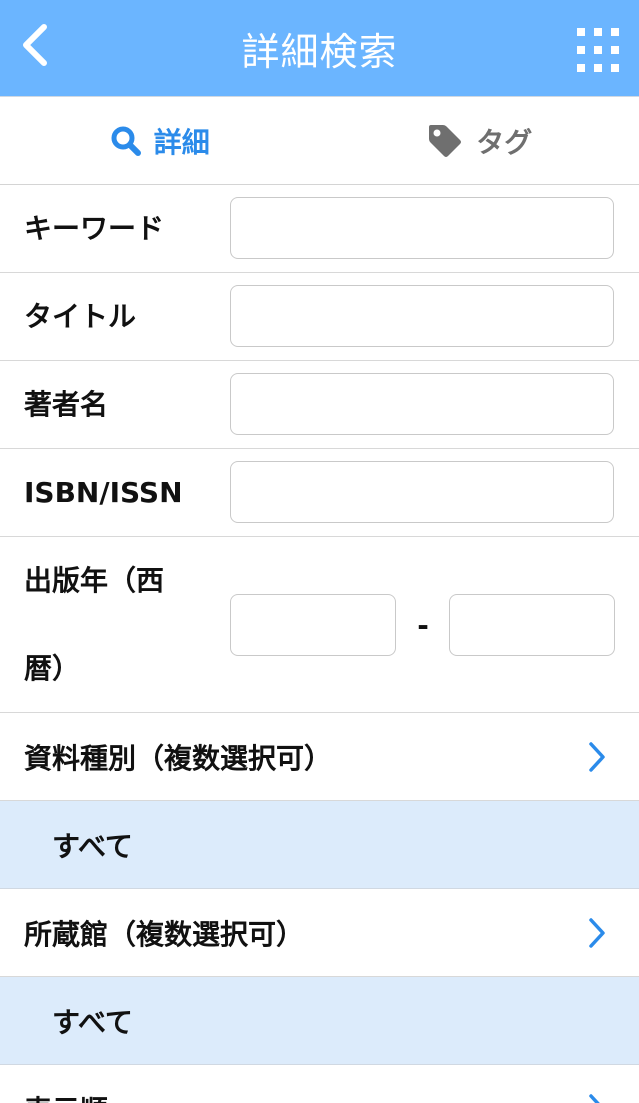 This screenshot has width=639, height=1103. Describe the element at coordinates (581, 32) in the screenshot. I see `grid-menu-icon` at that location.